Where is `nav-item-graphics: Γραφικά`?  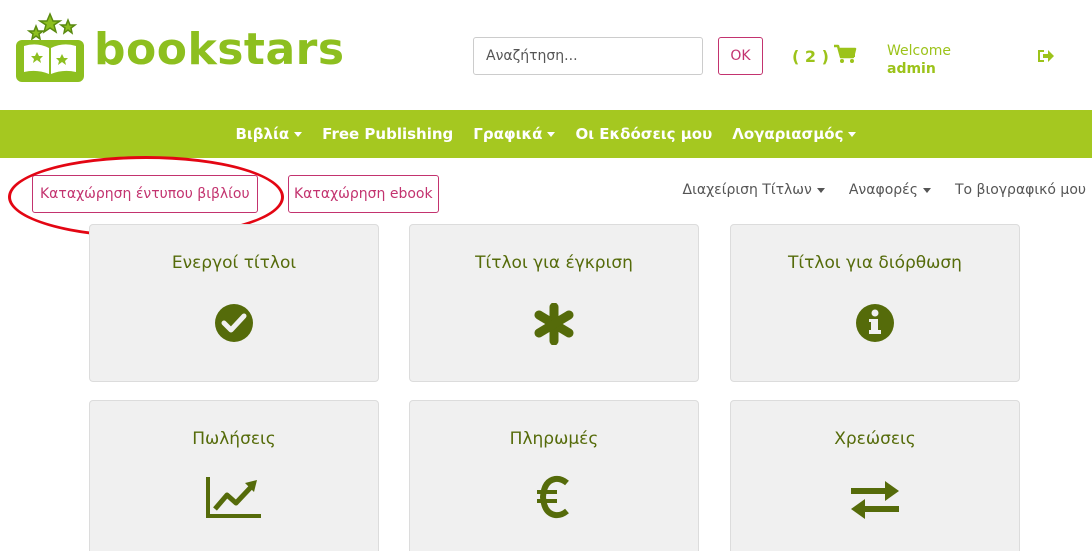 nav-item-graphics: Γραφικά is located at coordinates (514, 134).